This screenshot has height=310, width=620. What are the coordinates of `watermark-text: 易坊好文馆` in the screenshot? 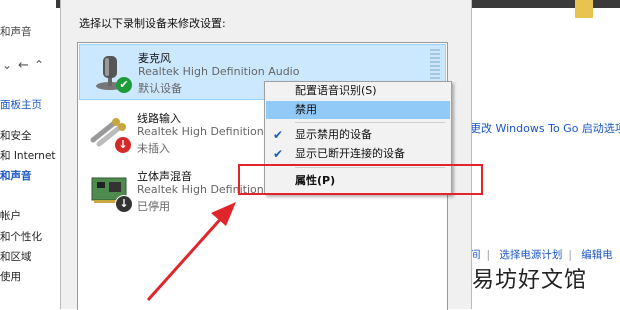 It's located at (530, 280).